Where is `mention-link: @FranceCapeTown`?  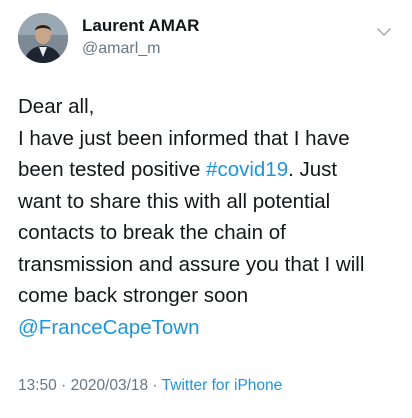
mention-link: @FranceCapeTown is located at coordinates (108, 327).